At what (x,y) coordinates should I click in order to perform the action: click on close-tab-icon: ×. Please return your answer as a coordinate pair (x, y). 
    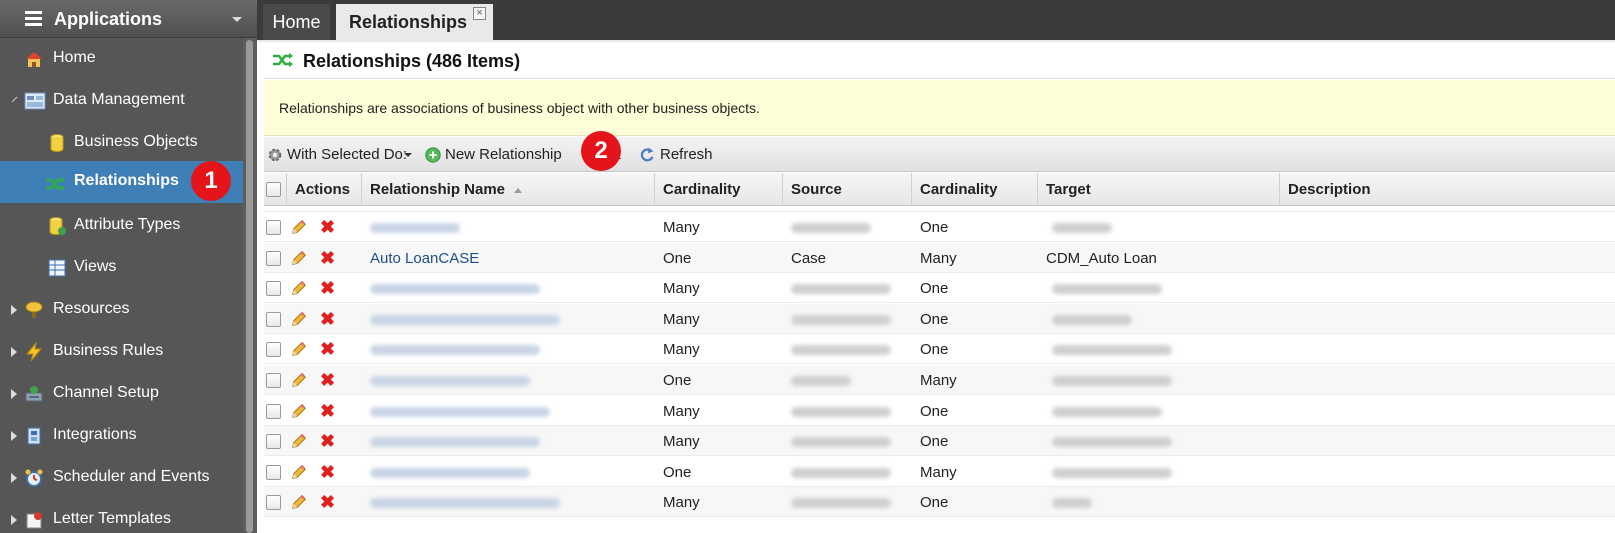
    Looking at the image, I should click on (479, 13).